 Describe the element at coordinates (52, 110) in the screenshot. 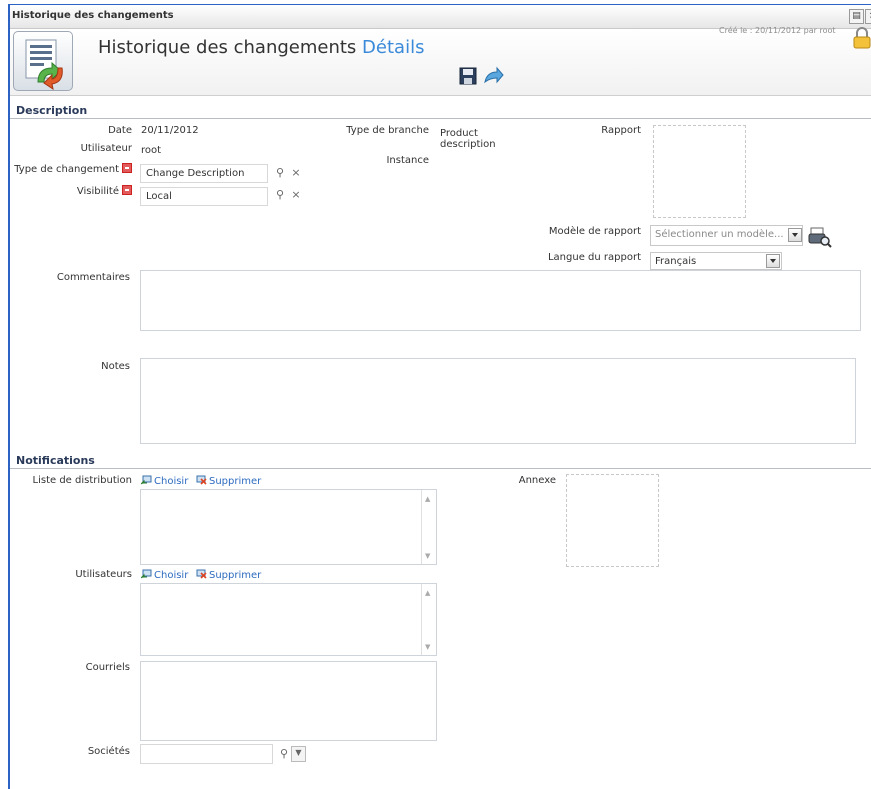

I see `description-heading: Description` at that location.